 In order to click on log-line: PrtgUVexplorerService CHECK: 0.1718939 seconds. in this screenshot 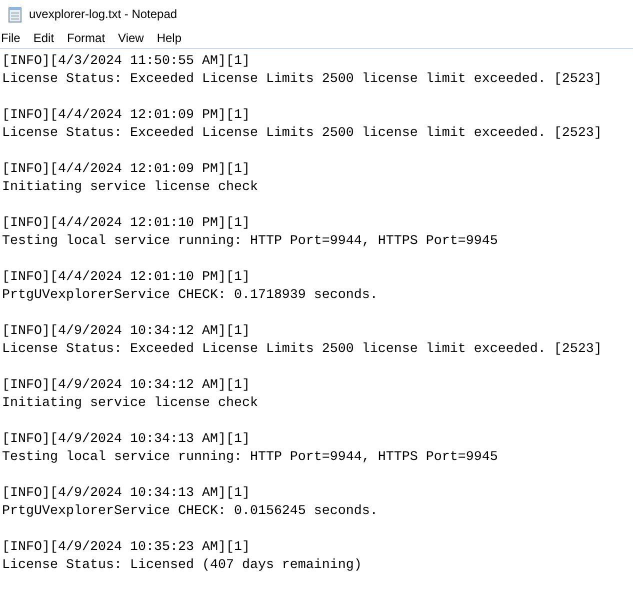, I will do `click(190, 296)`.